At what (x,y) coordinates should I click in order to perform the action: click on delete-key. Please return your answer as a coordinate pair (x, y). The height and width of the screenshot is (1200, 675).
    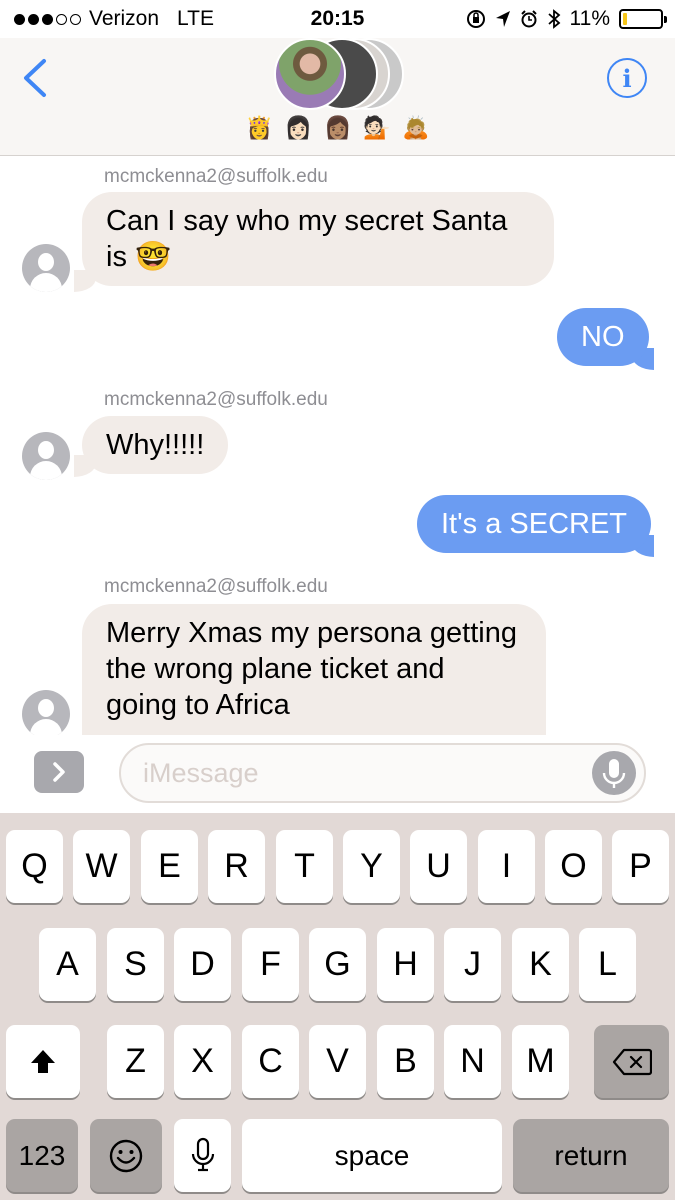
    Looking at the image, I should click on (631, 1061).